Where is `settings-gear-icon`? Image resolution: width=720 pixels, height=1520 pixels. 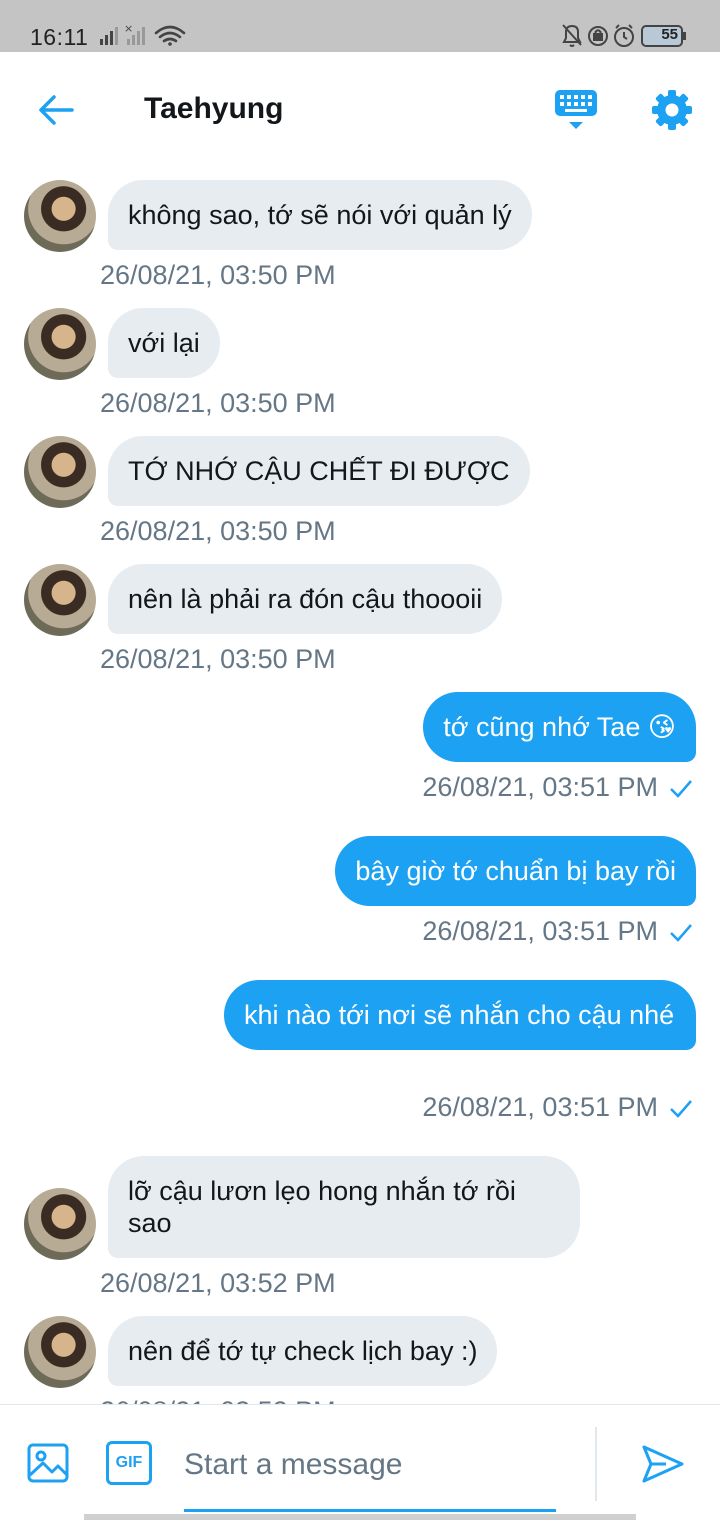
settings-gear-icon is located at coordinates (672, 110).